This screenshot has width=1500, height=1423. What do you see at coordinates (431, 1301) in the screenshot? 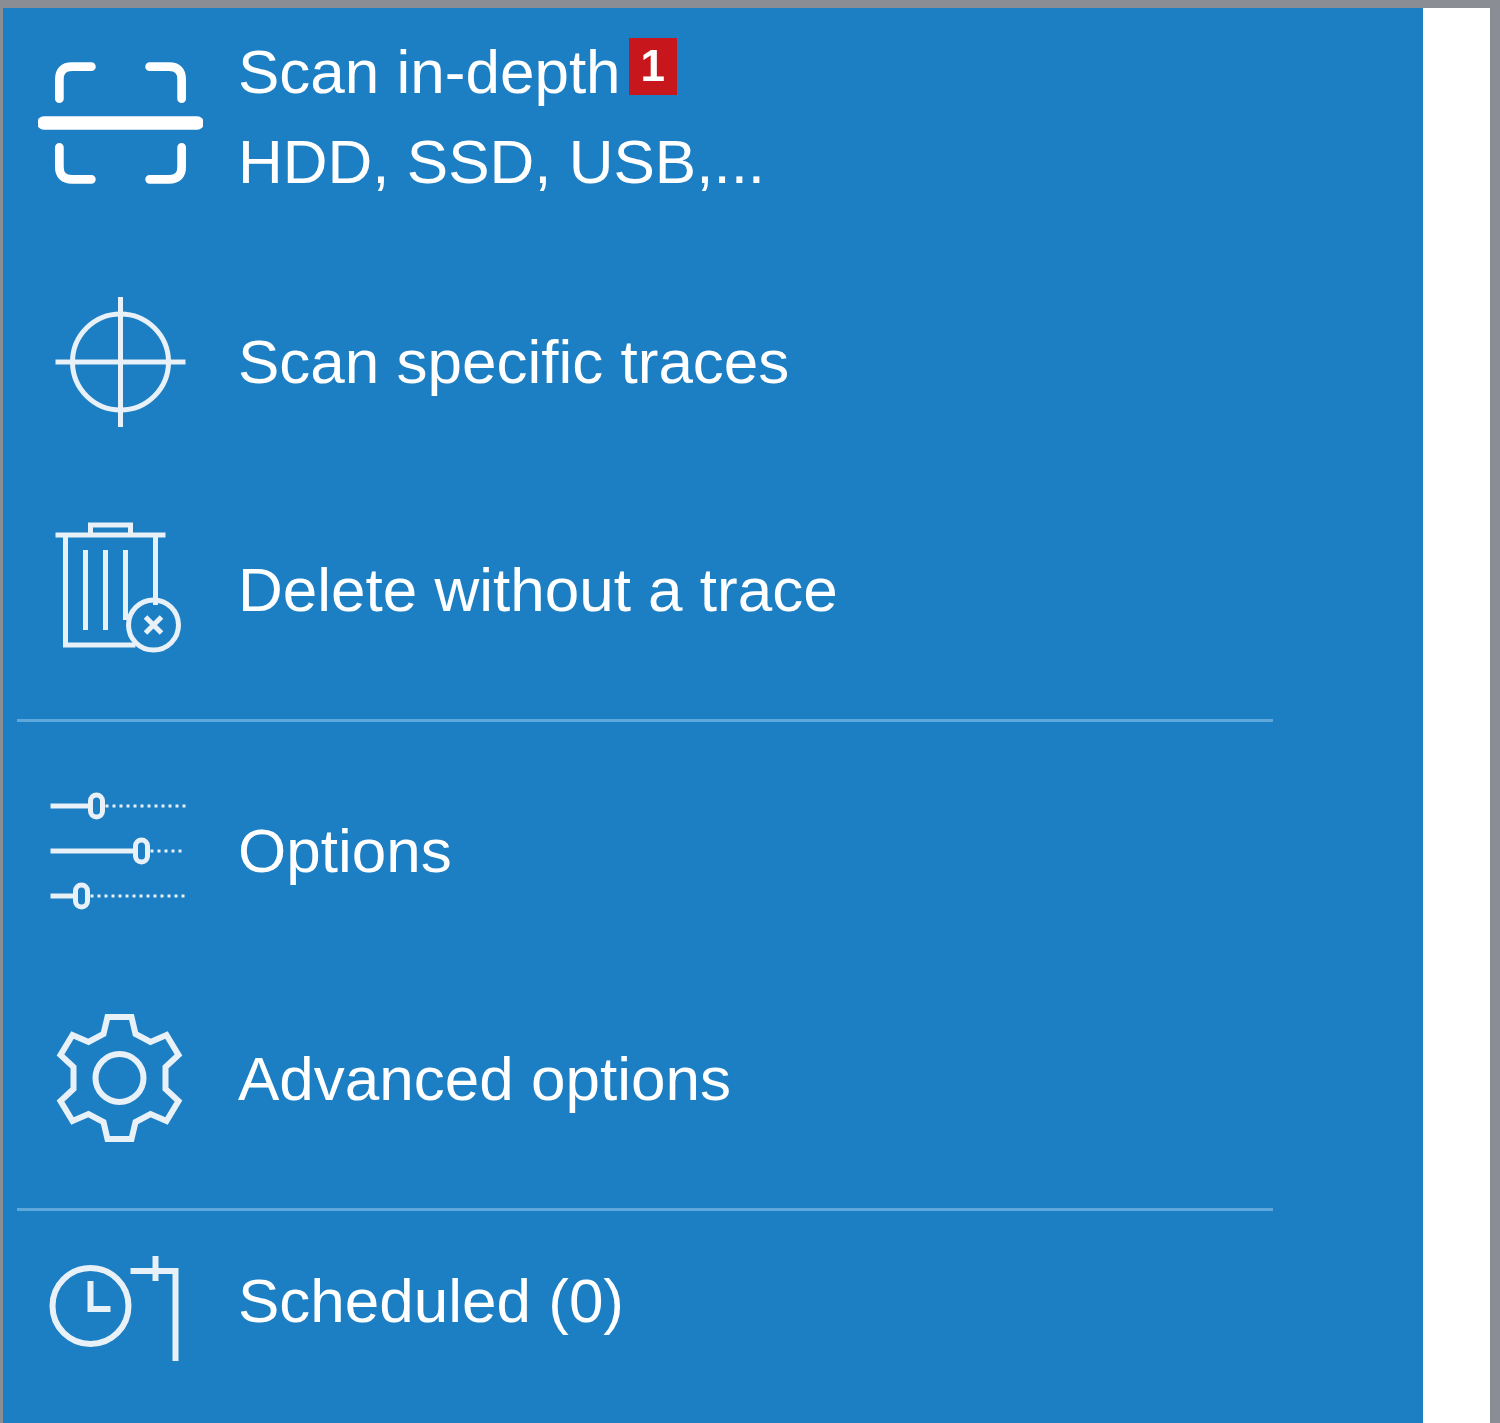
I see `menu-item-label: Scheduled (0)` at bounding box center [431, 1301].